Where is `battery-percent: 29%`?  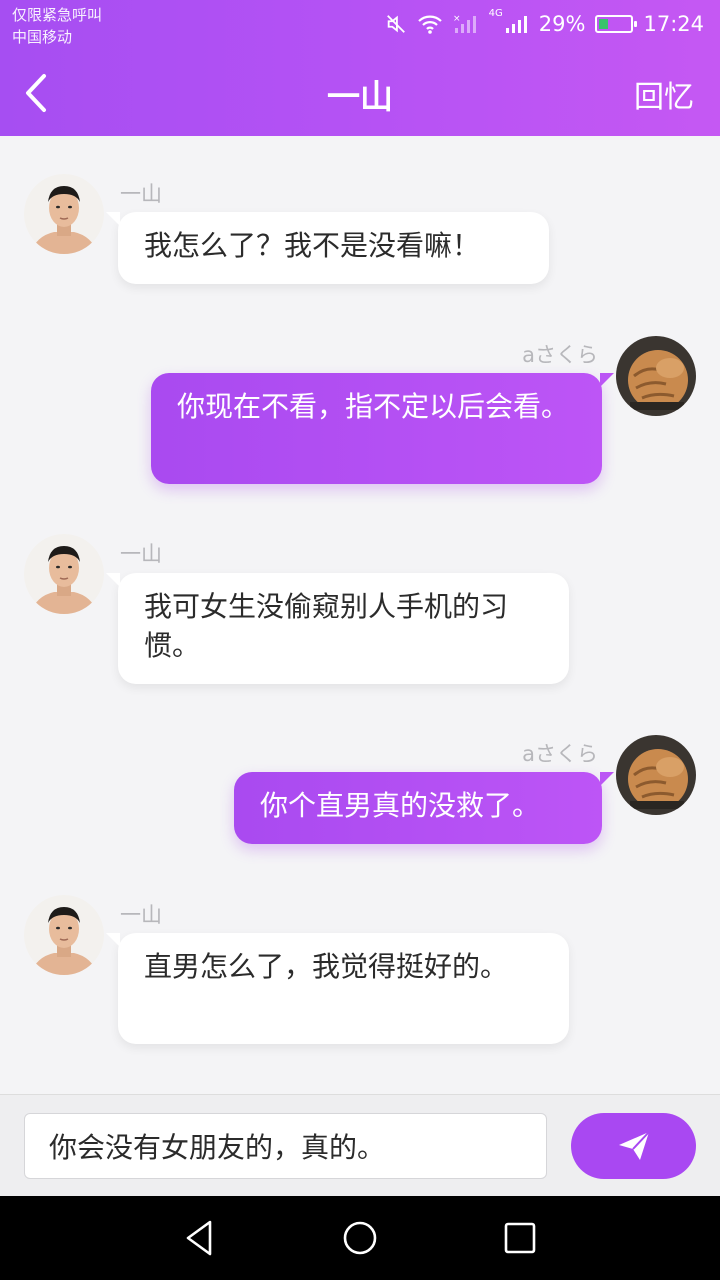
battery-percent: 29% is located at coordinates (562, 24).